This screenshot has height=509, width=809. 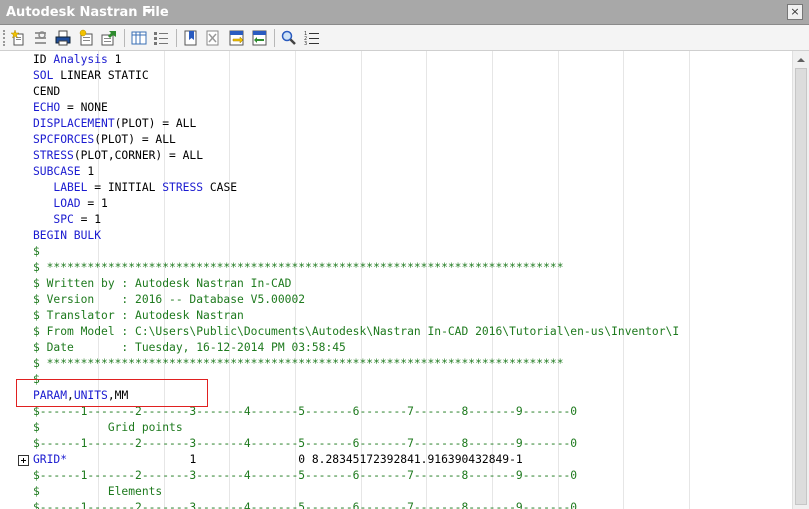 I want to click on print-button, so click(x=63, y=38).